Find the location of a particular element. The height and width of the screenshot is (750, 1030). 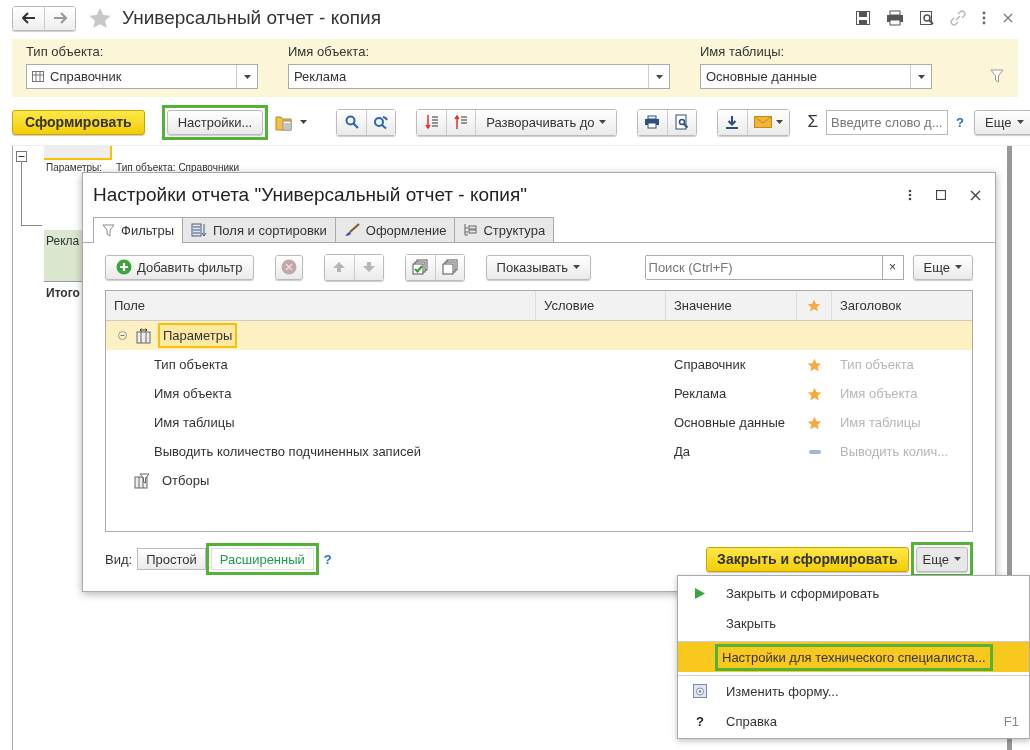

collapse-button is located at coordinates (432, 122).